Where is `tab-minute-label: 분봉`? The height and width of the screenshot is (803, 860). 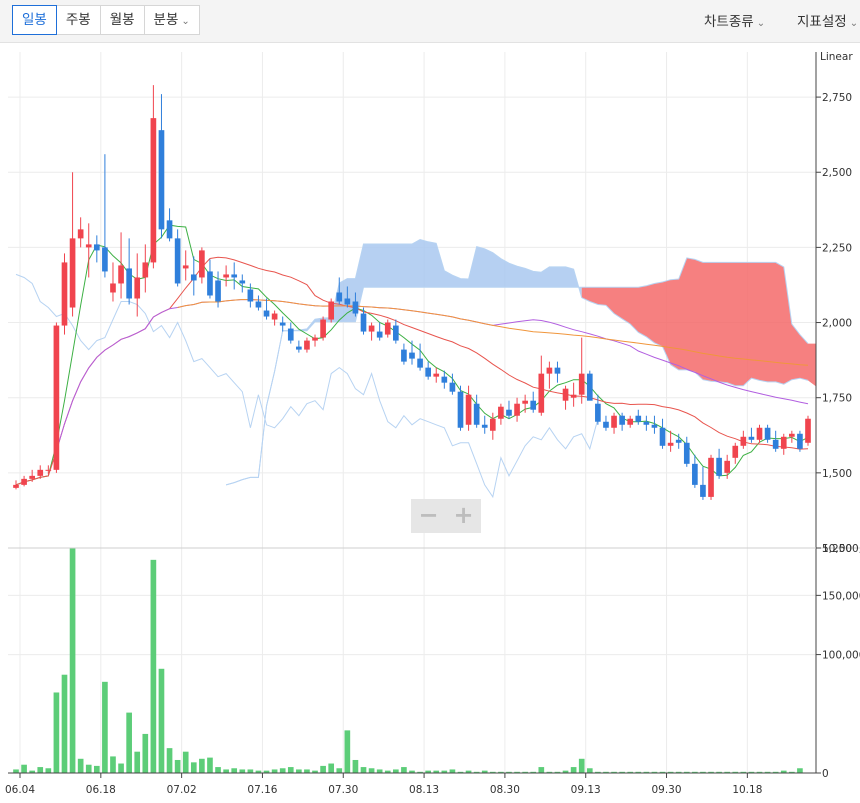 tab-minute-label: 분봉 is located at coordinates (166, 20).